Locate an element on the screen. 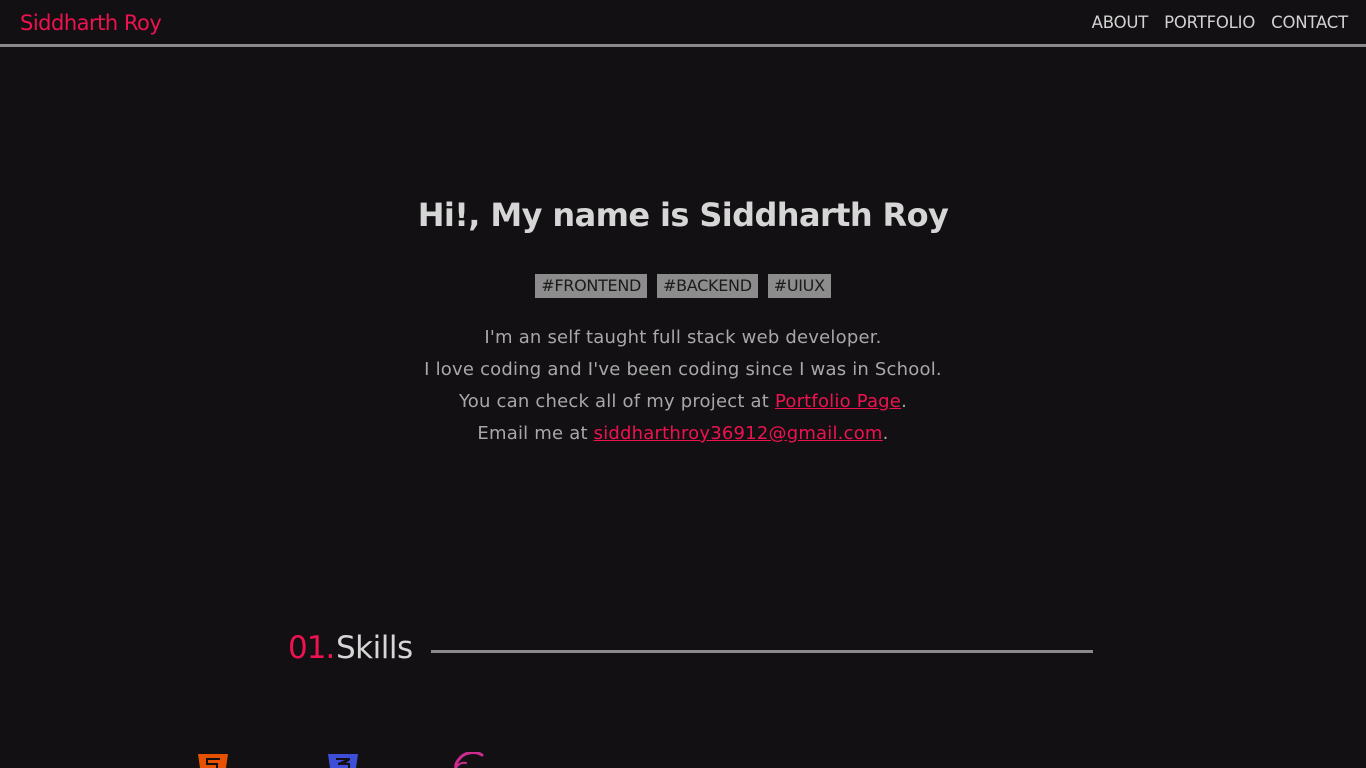  skills-section-heading: 01. Skills is located at coordinates (690, 650).